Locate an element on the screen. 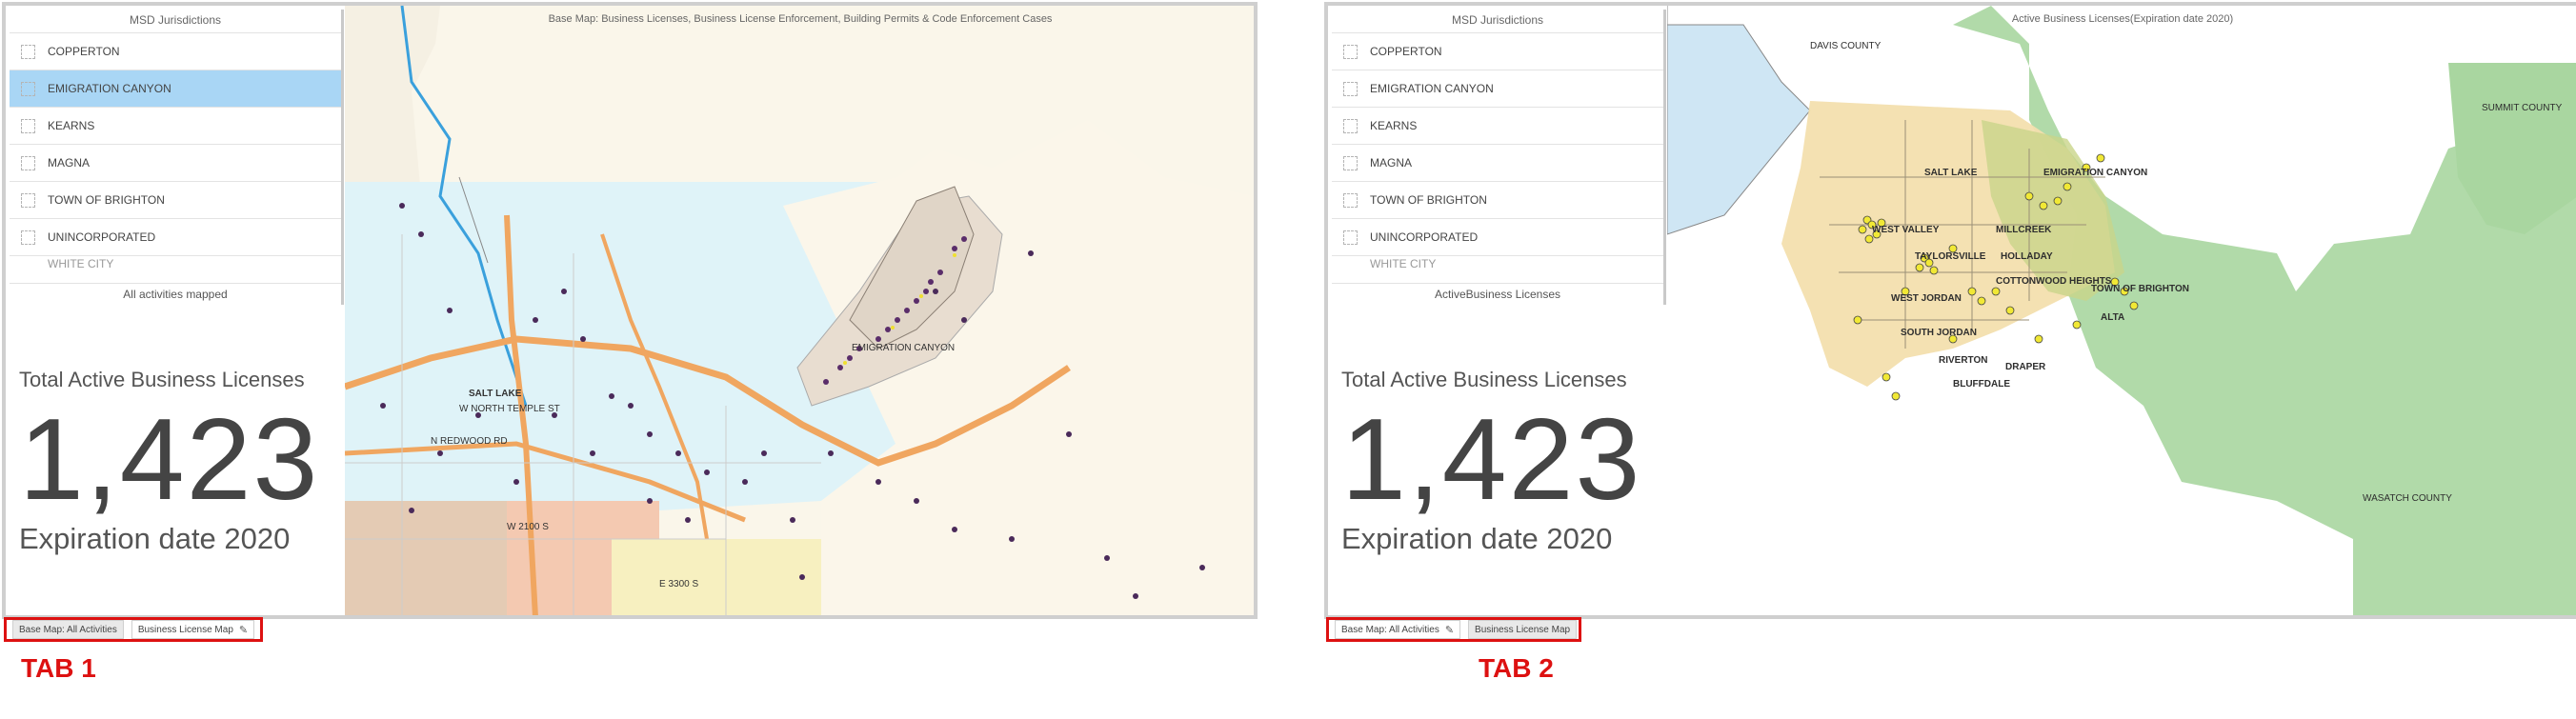 Image resolution: width=2576 pixels, height=719 pixels. list-footer: ActiveBusiness Licenses is located at coordinates (1498, 294).